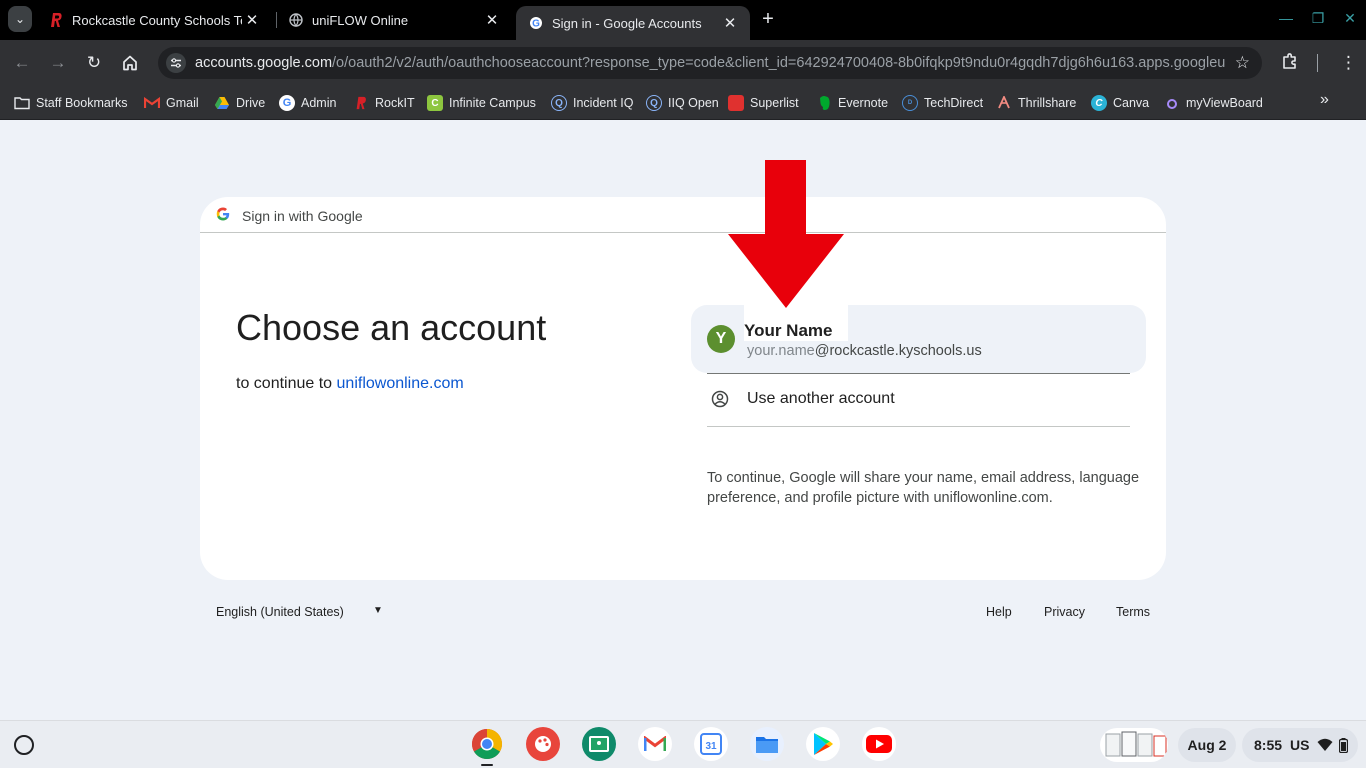  I want to click on calendar-day-label: 31, so click(711, 746).